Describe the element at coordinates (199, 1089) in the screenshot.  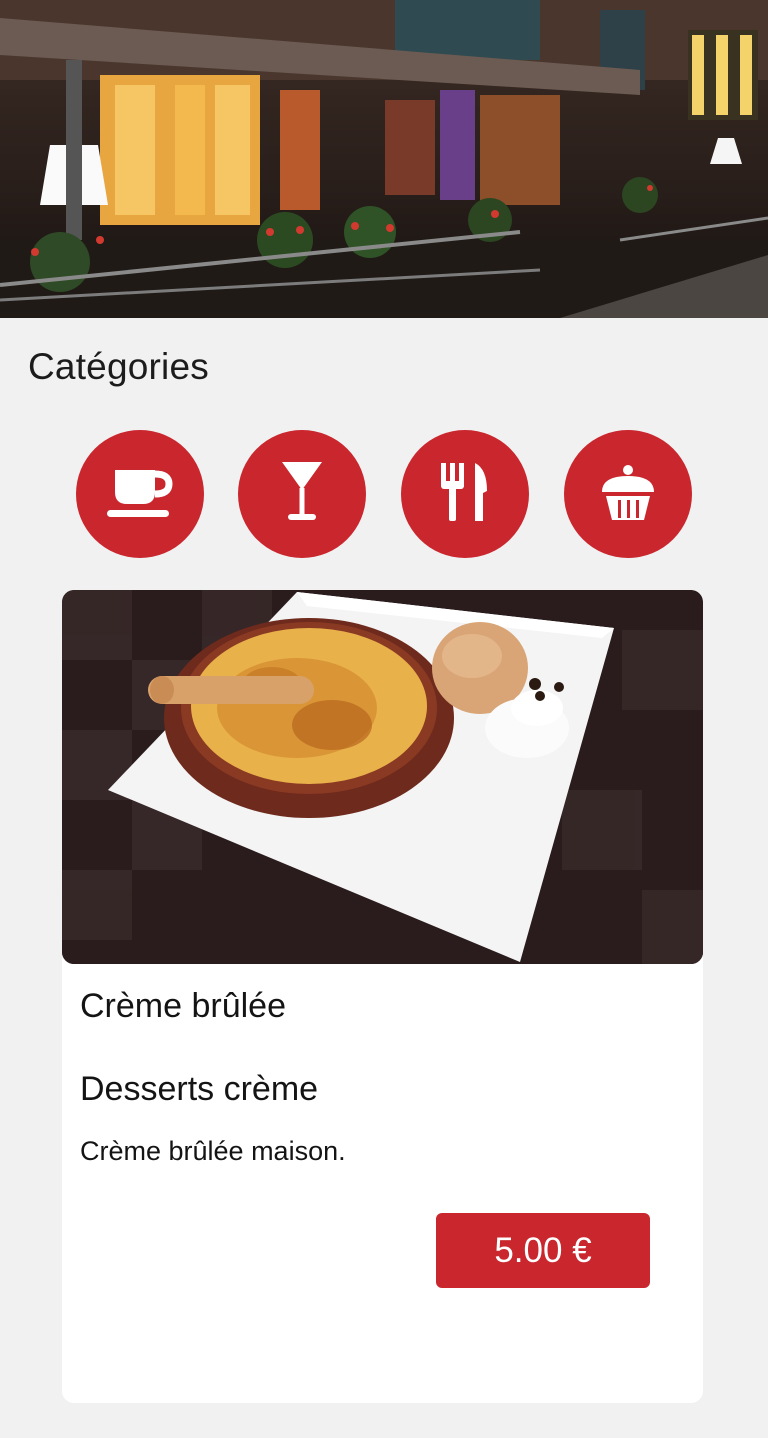
I see `product-category: Desserts crème` at that location.